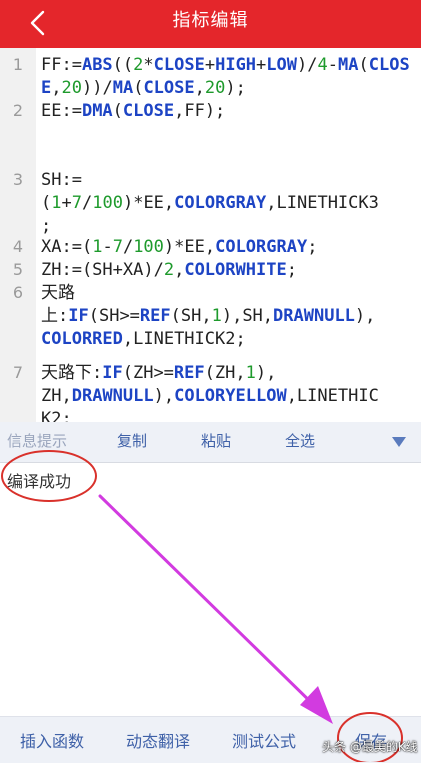 This screenshot has height=767, width=421. Describe the element at coordinates (97, 65) in the screenshot. I see `code-token: ABS` at that location.